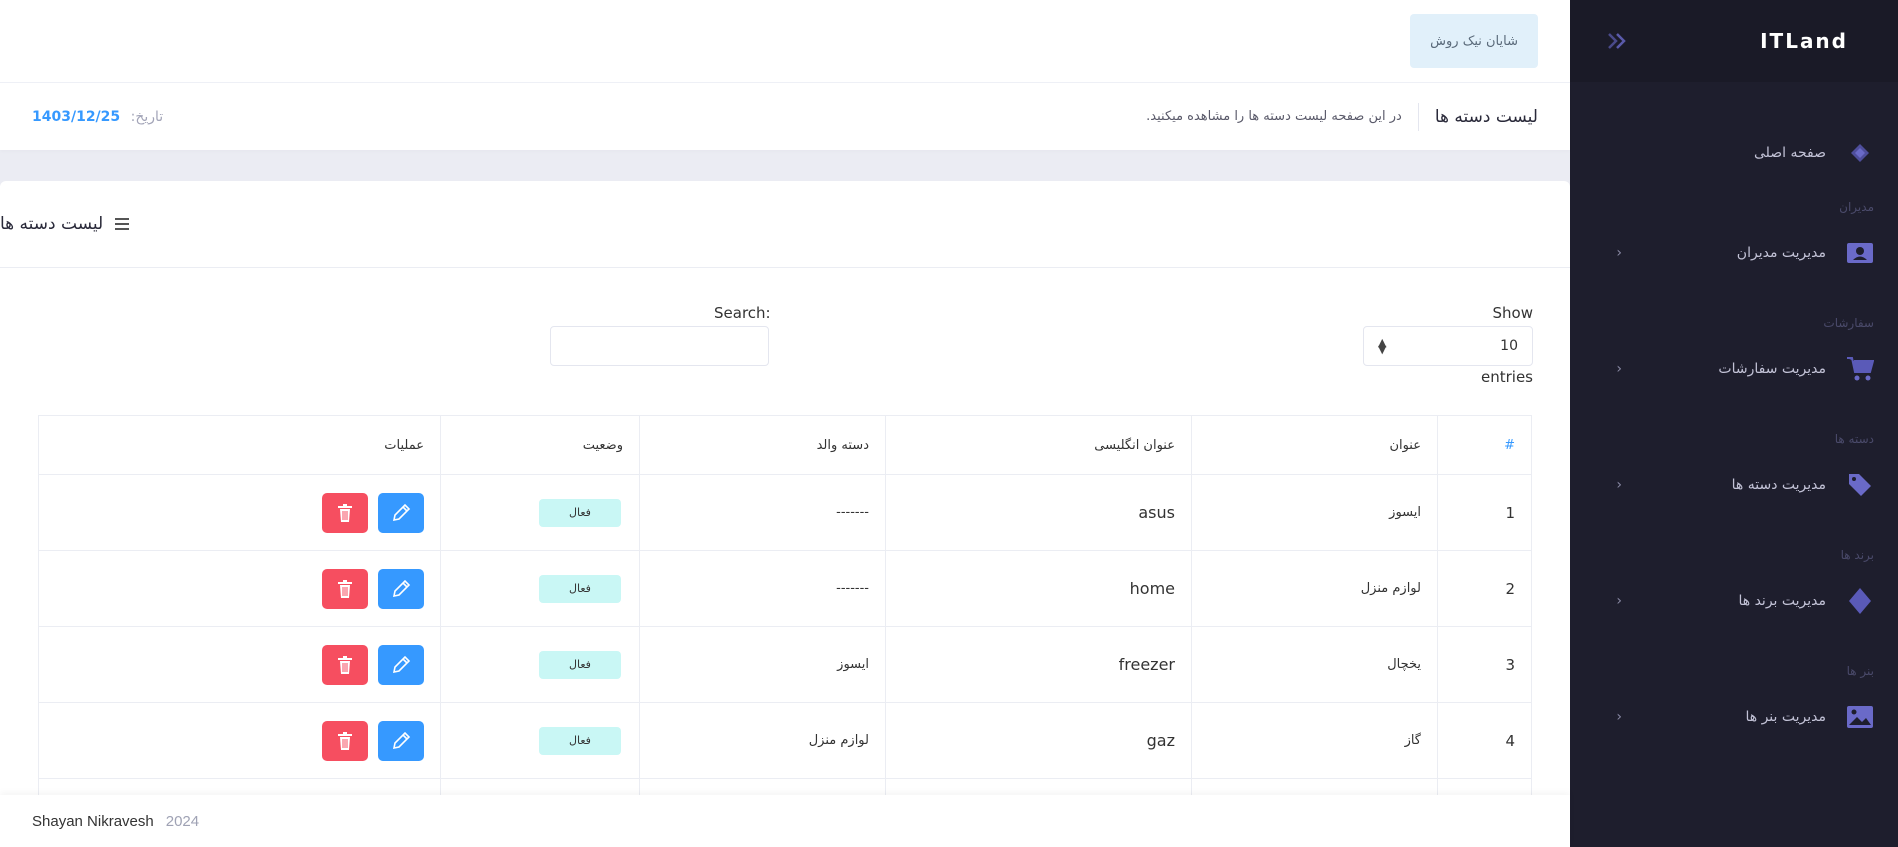 The height and width of the screenshot is (847, 1898). I want to click on sidebar-item-label: مدیریت دسته ها, so click(1778, 485).